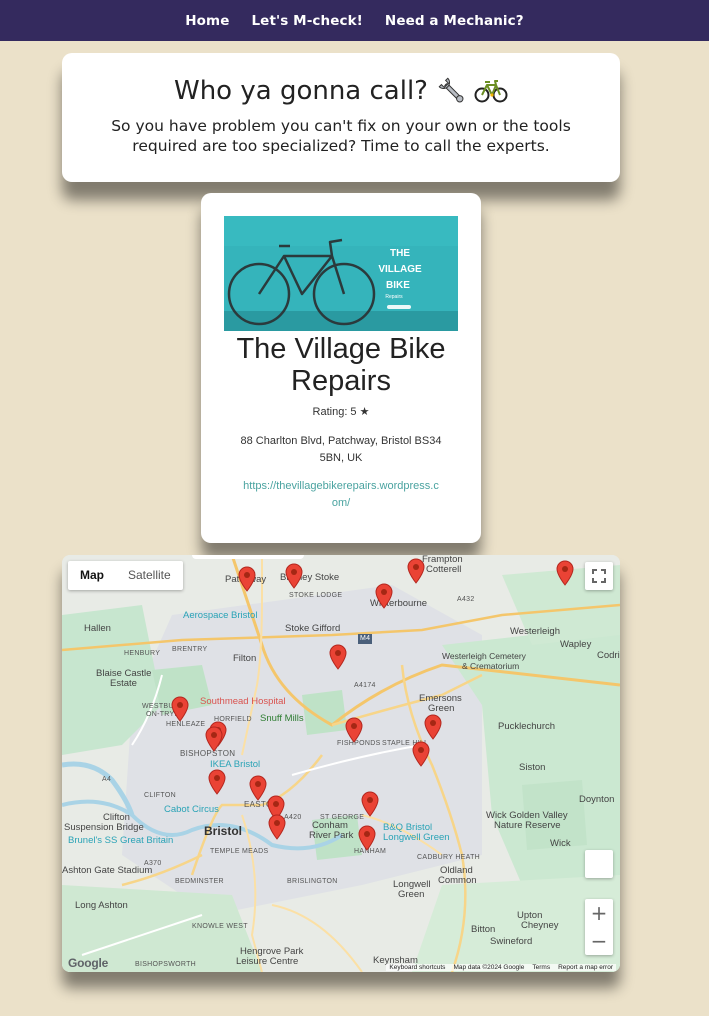 This screenshot has height=1016, width=709. Describe the element at coordinates (535, 631) in the screenshot. I see `map-label: Westerleigh` at that location.